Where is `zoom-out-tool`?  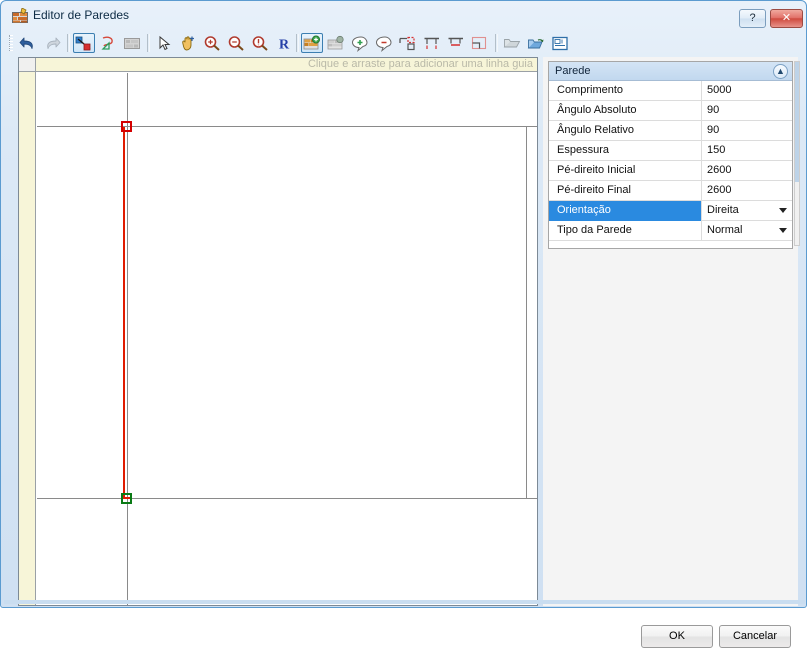
zoom-out-tool is located at coordinates (236, 43).